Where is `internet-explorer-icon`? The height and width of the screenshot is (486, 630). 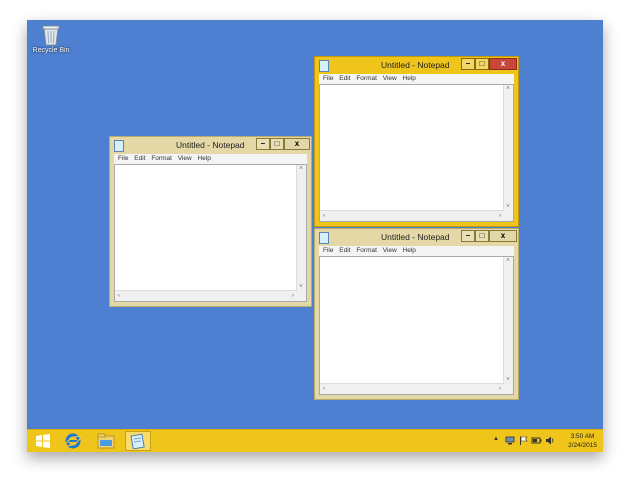 internet-explorer-icon is located at coordinates (73, 441).